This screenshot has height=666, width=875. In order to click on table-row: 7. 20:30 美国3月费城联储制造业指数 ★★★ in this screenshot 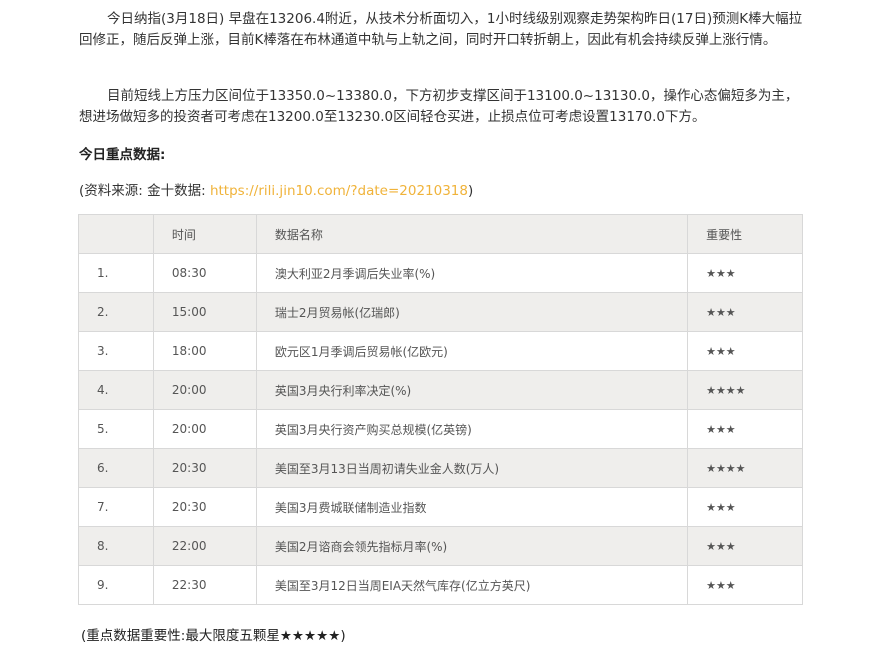, I will do `click(440, 507)`.